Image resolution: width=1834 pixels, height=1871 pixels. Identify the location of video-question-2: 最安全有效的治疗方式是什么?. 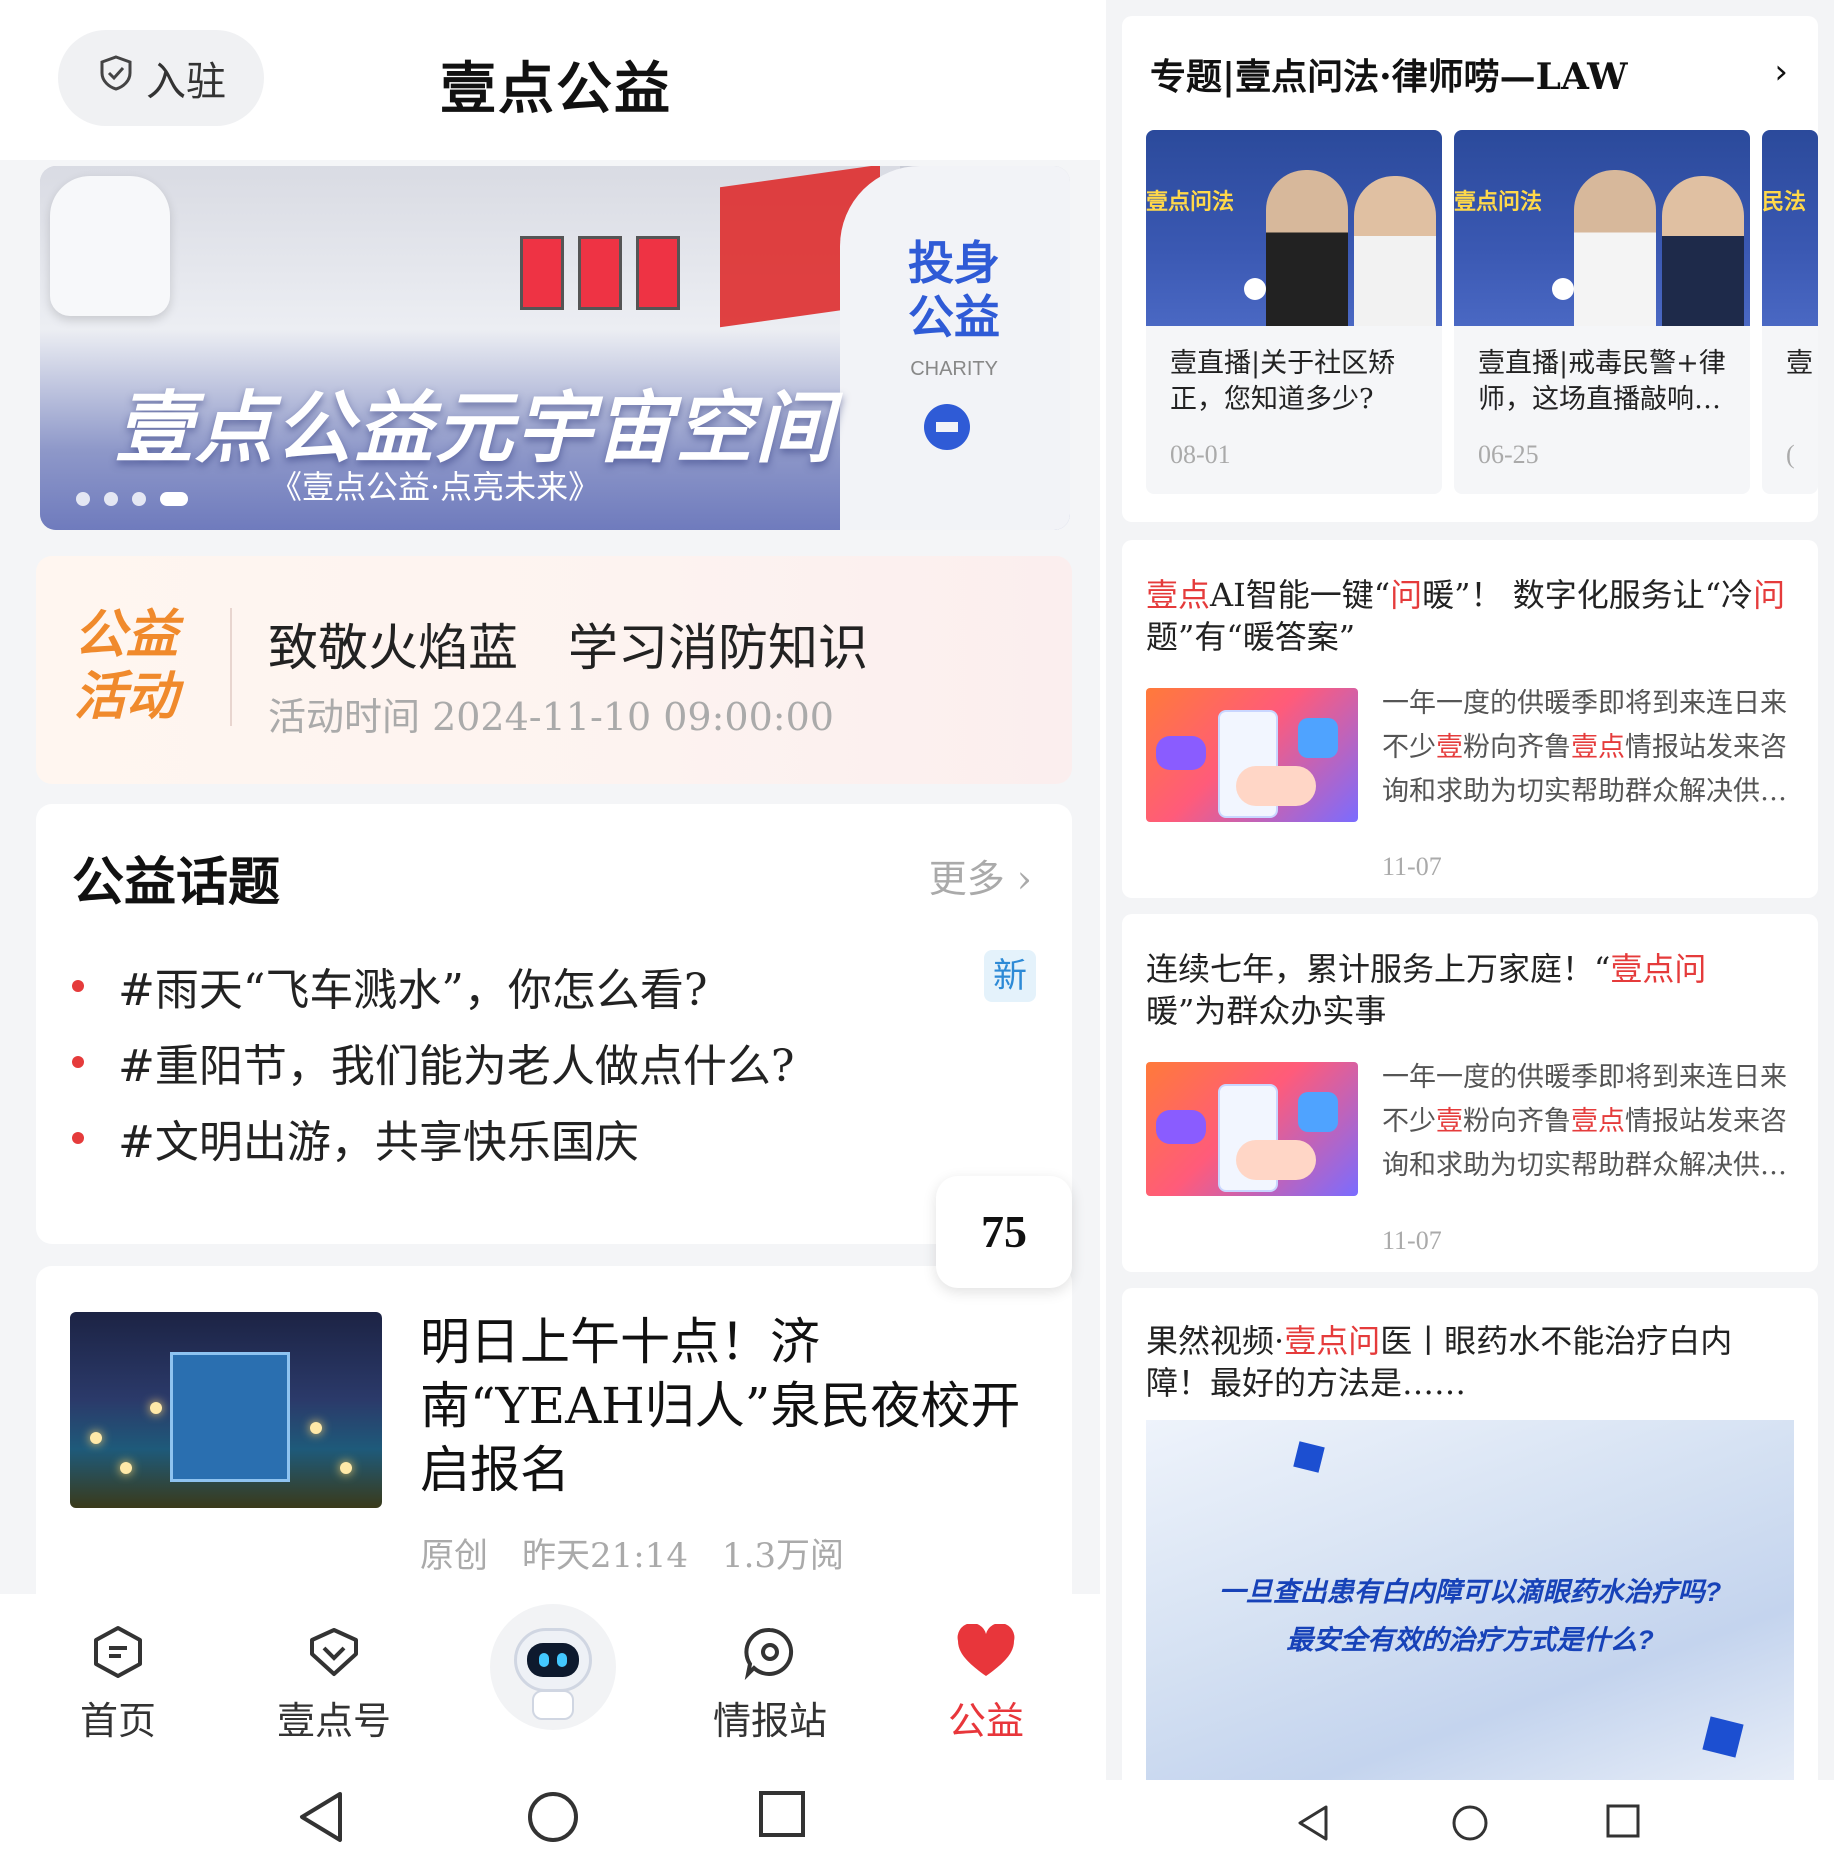
(1470, 1640).